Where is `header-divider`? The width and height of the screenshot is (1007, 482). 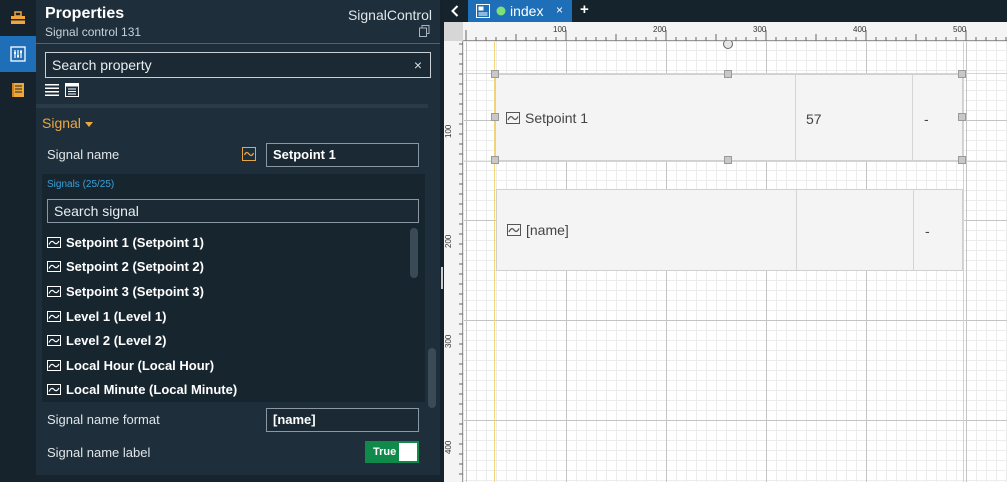 header-divider is located at coordinates (238, 43).